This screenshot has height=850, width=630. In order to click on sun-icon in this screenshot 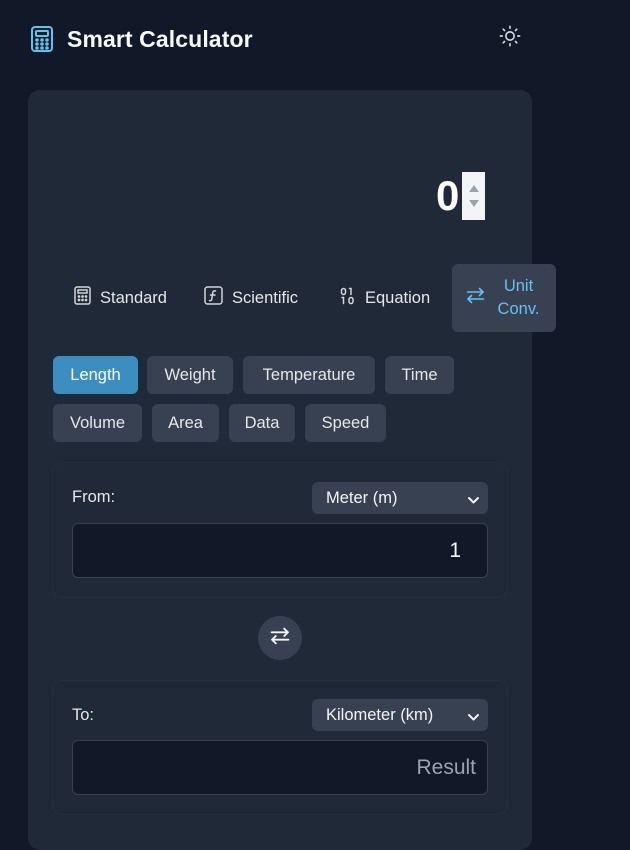, I will do `click(510, 38)`.